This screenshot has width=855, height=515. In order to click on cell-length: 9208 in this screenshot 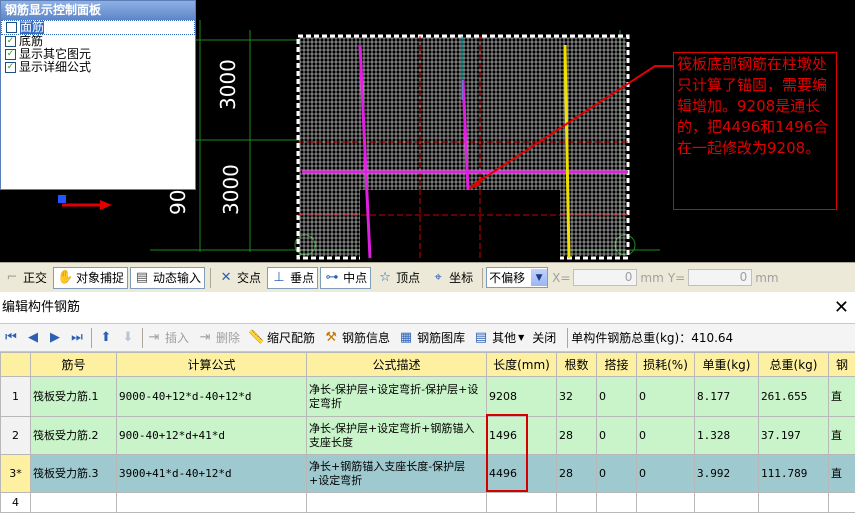, I will do `click(521, 396)`.